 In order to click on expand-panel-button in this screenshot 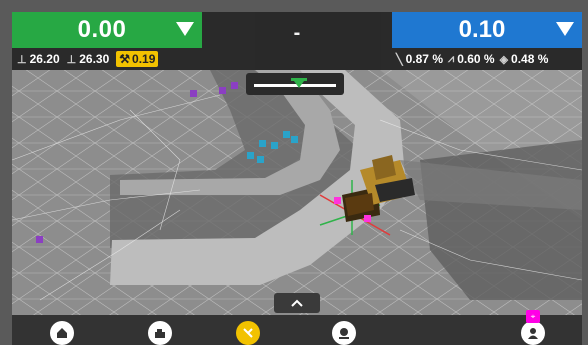, I will do `click(297, 303)`.